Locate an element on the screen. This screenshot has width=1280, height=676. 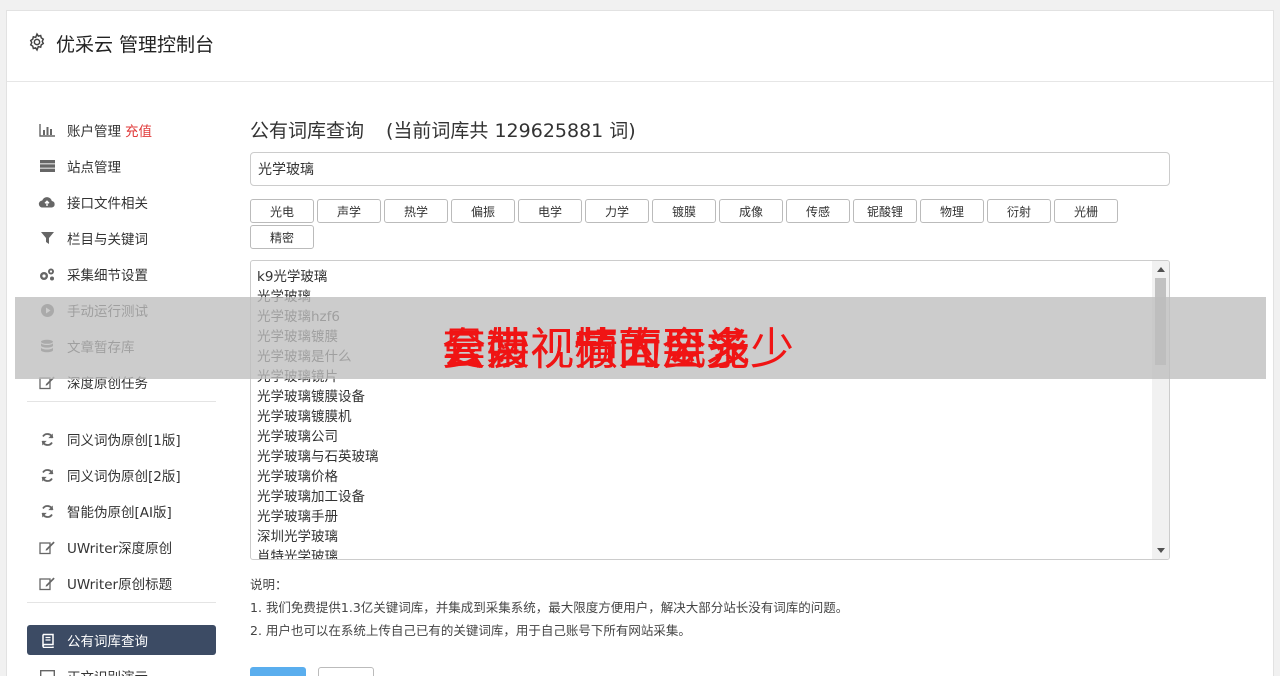
sidebar-item-label: 正文识别演示 is located at coordinates (107, 671).